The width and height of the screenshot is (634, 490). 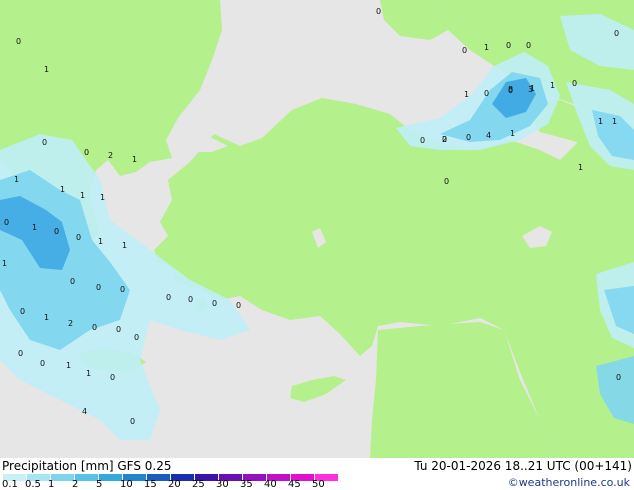 I want to click on forecast-time: Tu 20-01-2026 18..21 UTC (00+141), so click(x=523, y=466).